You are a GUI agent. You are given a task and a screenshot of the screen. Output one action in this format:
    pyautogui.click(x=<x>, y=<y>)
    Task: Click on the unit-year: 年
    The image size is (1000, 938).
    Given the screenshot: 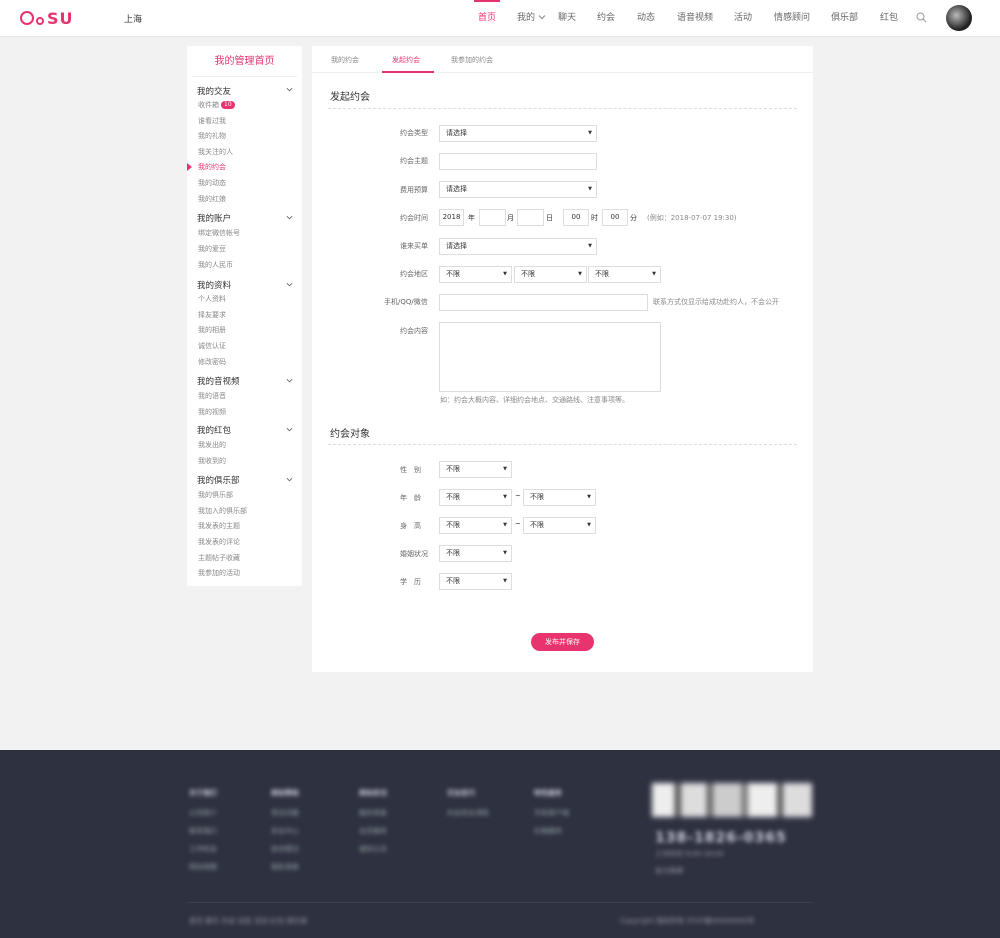 What is the action you would take?
    pyautogui.click(x=471, y=218)
    